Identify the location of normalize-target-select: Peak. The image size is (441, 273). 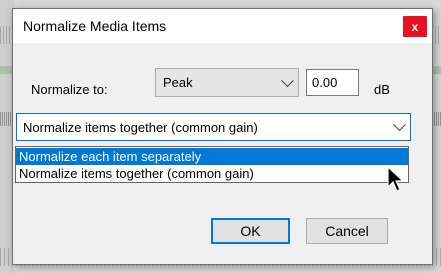
(227, 82).